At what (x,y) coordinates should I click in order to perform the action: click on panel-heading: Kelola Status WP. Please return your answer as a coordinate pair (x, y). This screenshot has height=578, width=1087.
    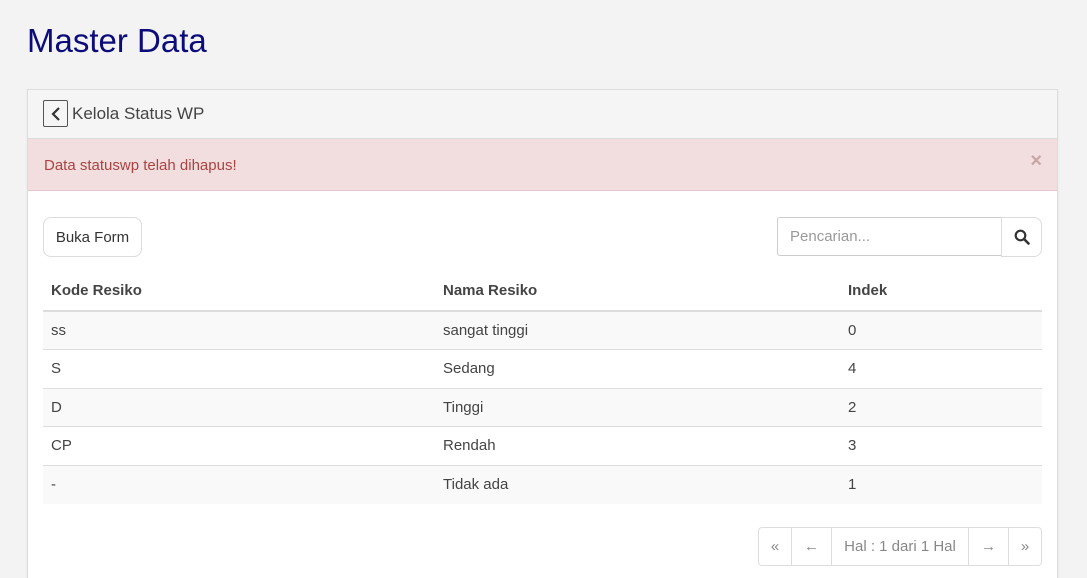
    Looking at the image, I should click on (542, 114).